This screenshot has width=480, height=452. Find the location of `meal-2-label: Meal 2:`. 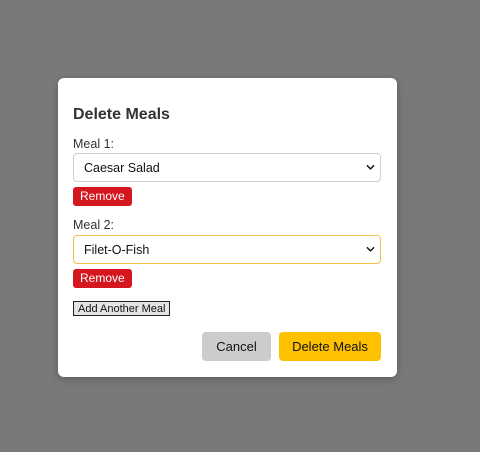

meal-2-label: Meal 2: is located at coordinates (93, 225).